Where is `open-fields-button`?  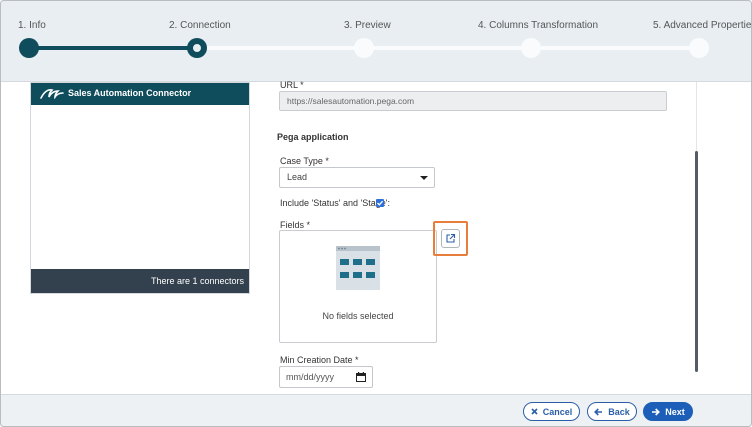 open-fields-button is located at coordinates (450, 238).